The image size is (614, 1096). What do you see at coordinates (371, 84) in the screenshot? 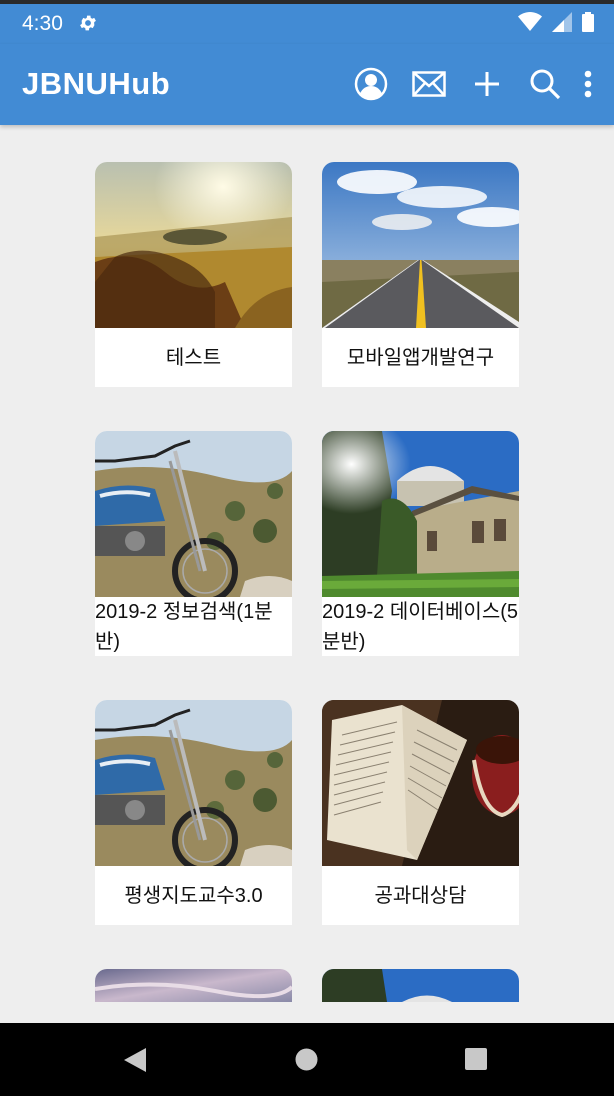
I see `profile-icon` at bounding box center [371, 84].